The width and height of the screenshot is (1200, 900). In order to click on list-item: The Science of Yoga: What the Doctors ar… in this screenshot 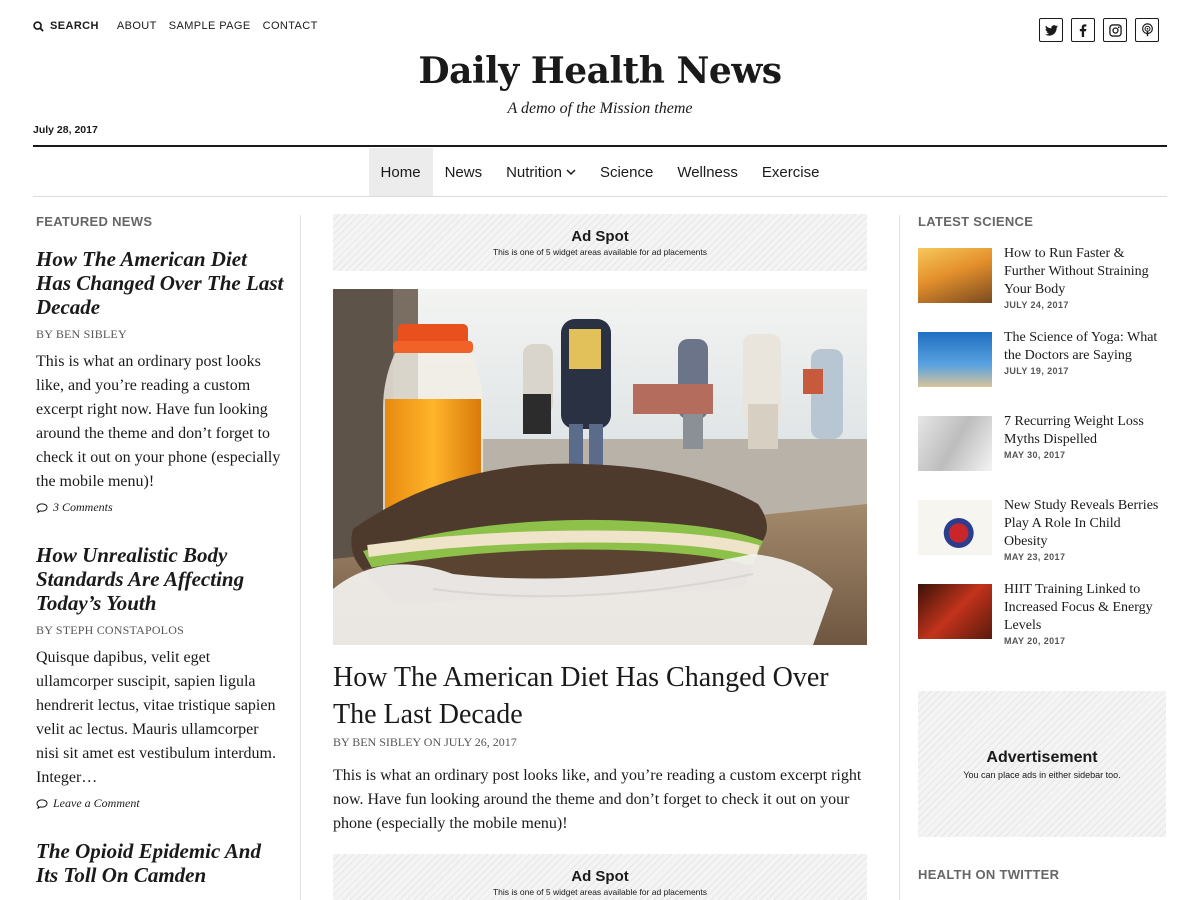, I will do `click(1042, 371)`.